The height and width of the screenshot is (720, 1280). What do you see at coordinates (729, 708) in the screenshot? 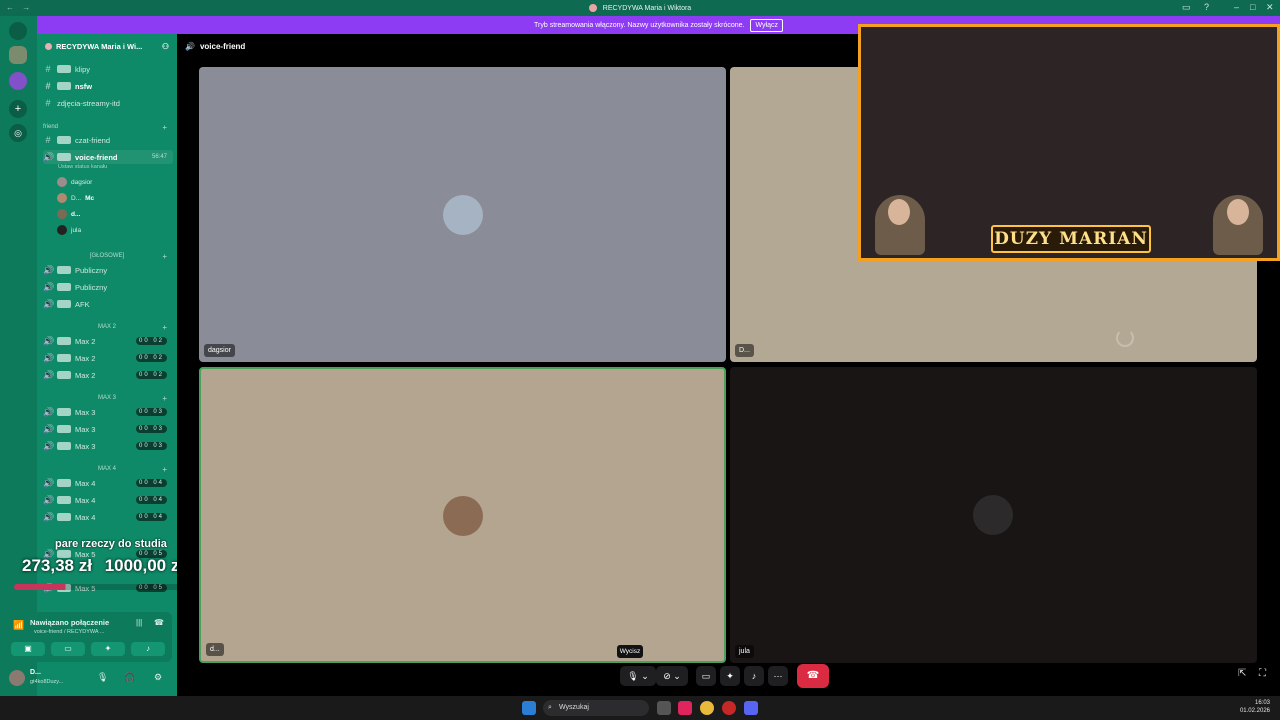
I see `opera-icon` at bounding box center [729, 708].